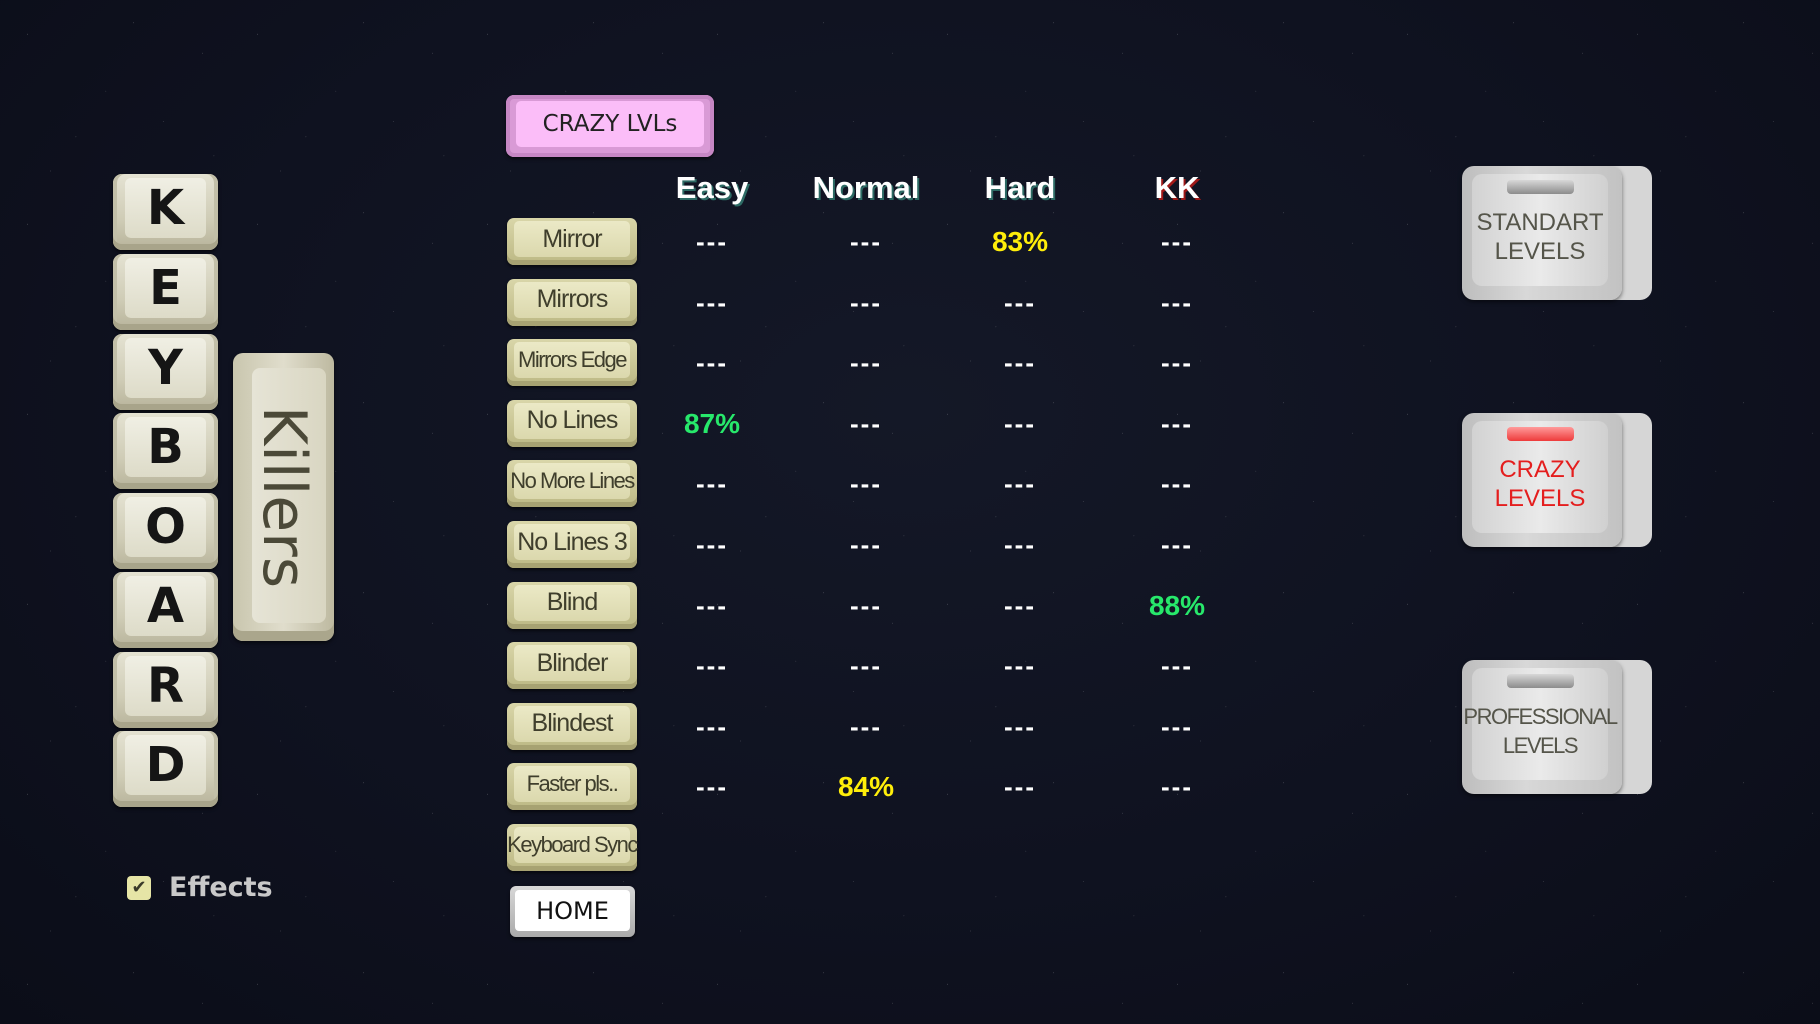 The width and height of the screenshot is (1820, 1024). What do you see at coordinates (866, 187) in the screenshot?
I see `column-header-normal: Normal` at bounding box center [866, 187].